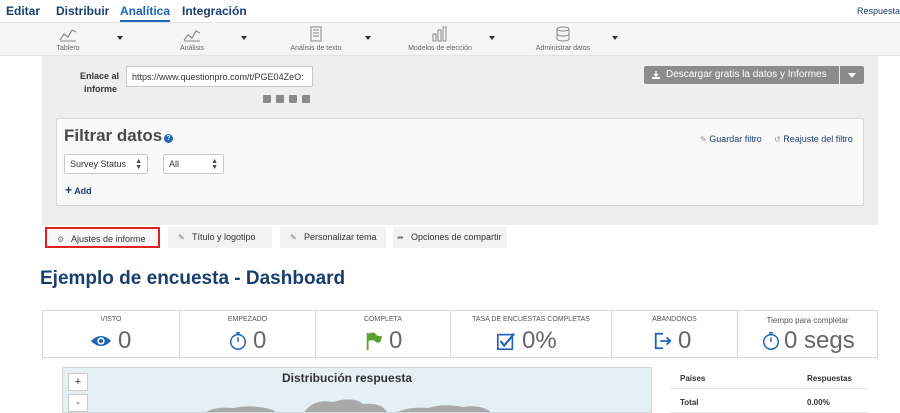 The image size is (900, 413). Describe the element at coordinates (396, 340) in the screenshot. I see `stat-completa-value: 0` at that location.